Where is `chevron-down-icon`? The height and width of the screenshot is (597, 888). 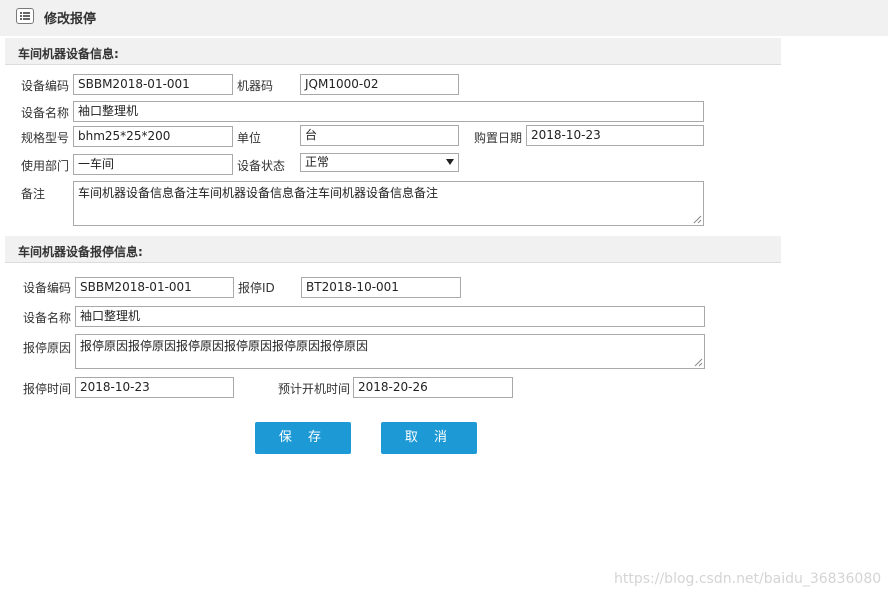 chevron-down-icon is located at coordinates (450, 162).